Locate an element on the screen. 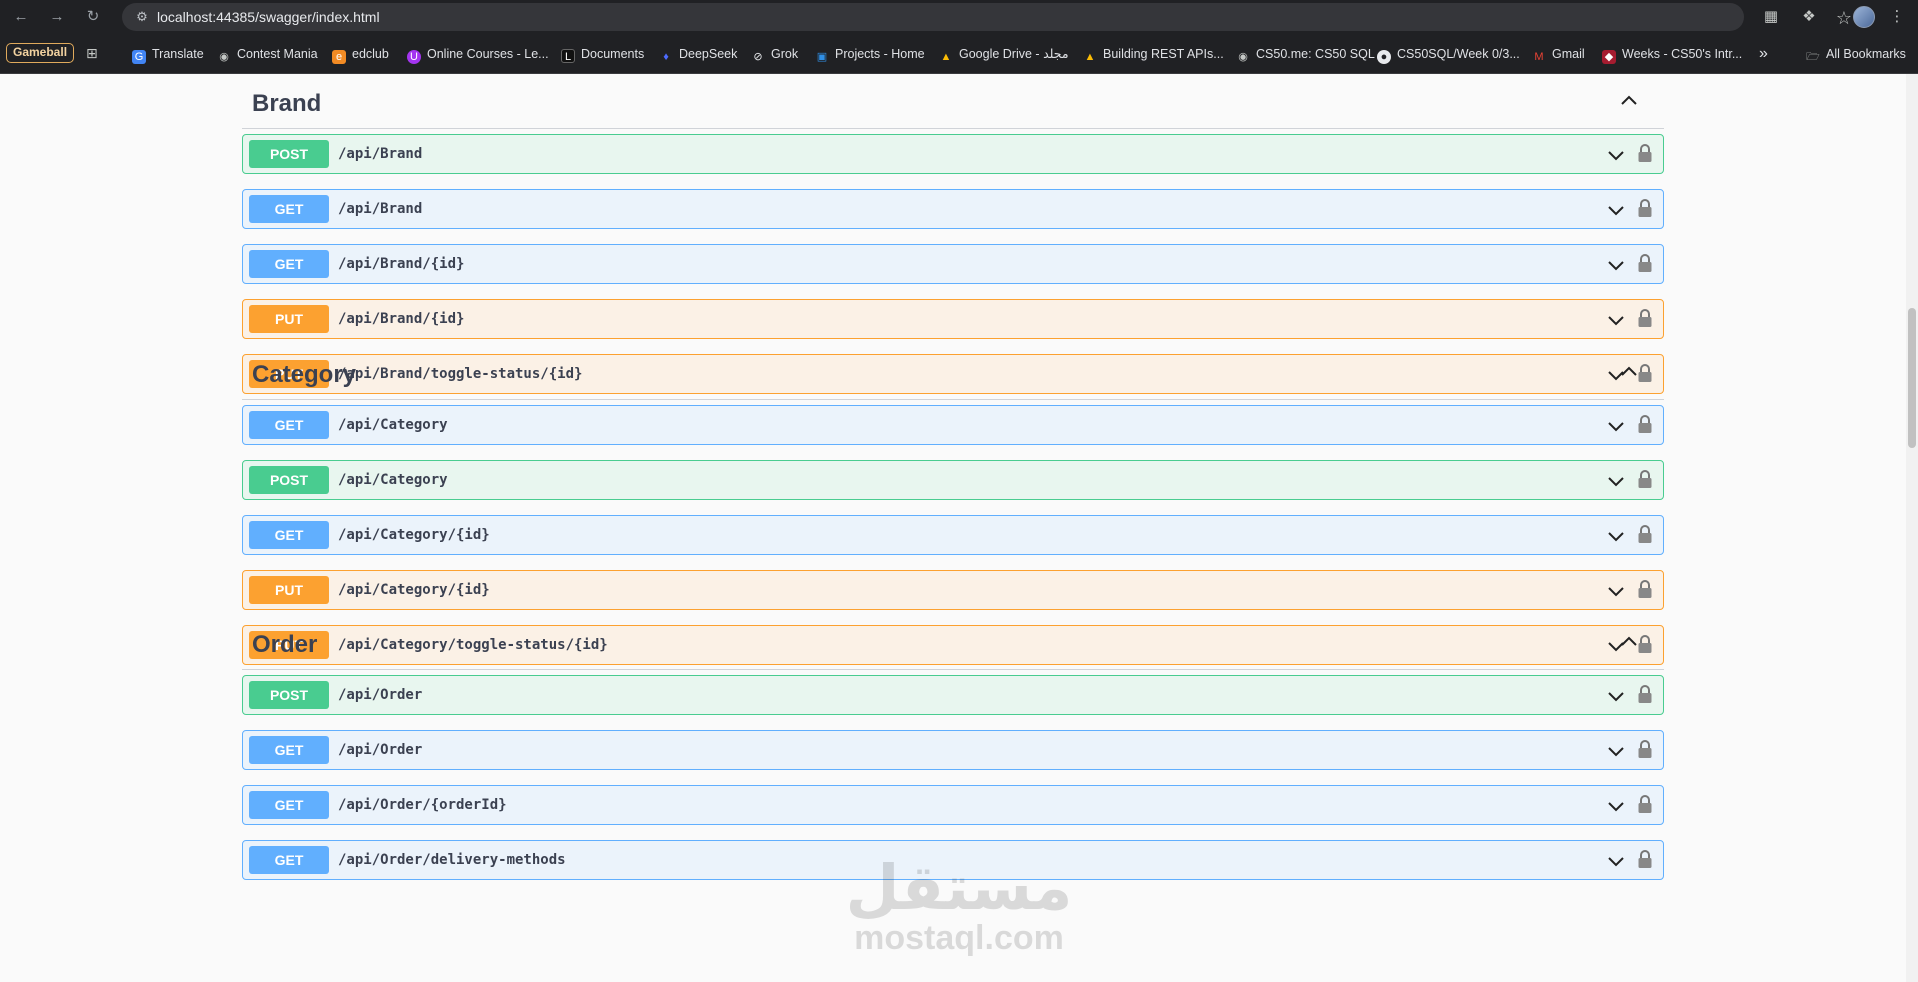 The height and width of the screenshot is (982, 1918). site-info-icon: ⚙ is located at coordinates (142, 17).